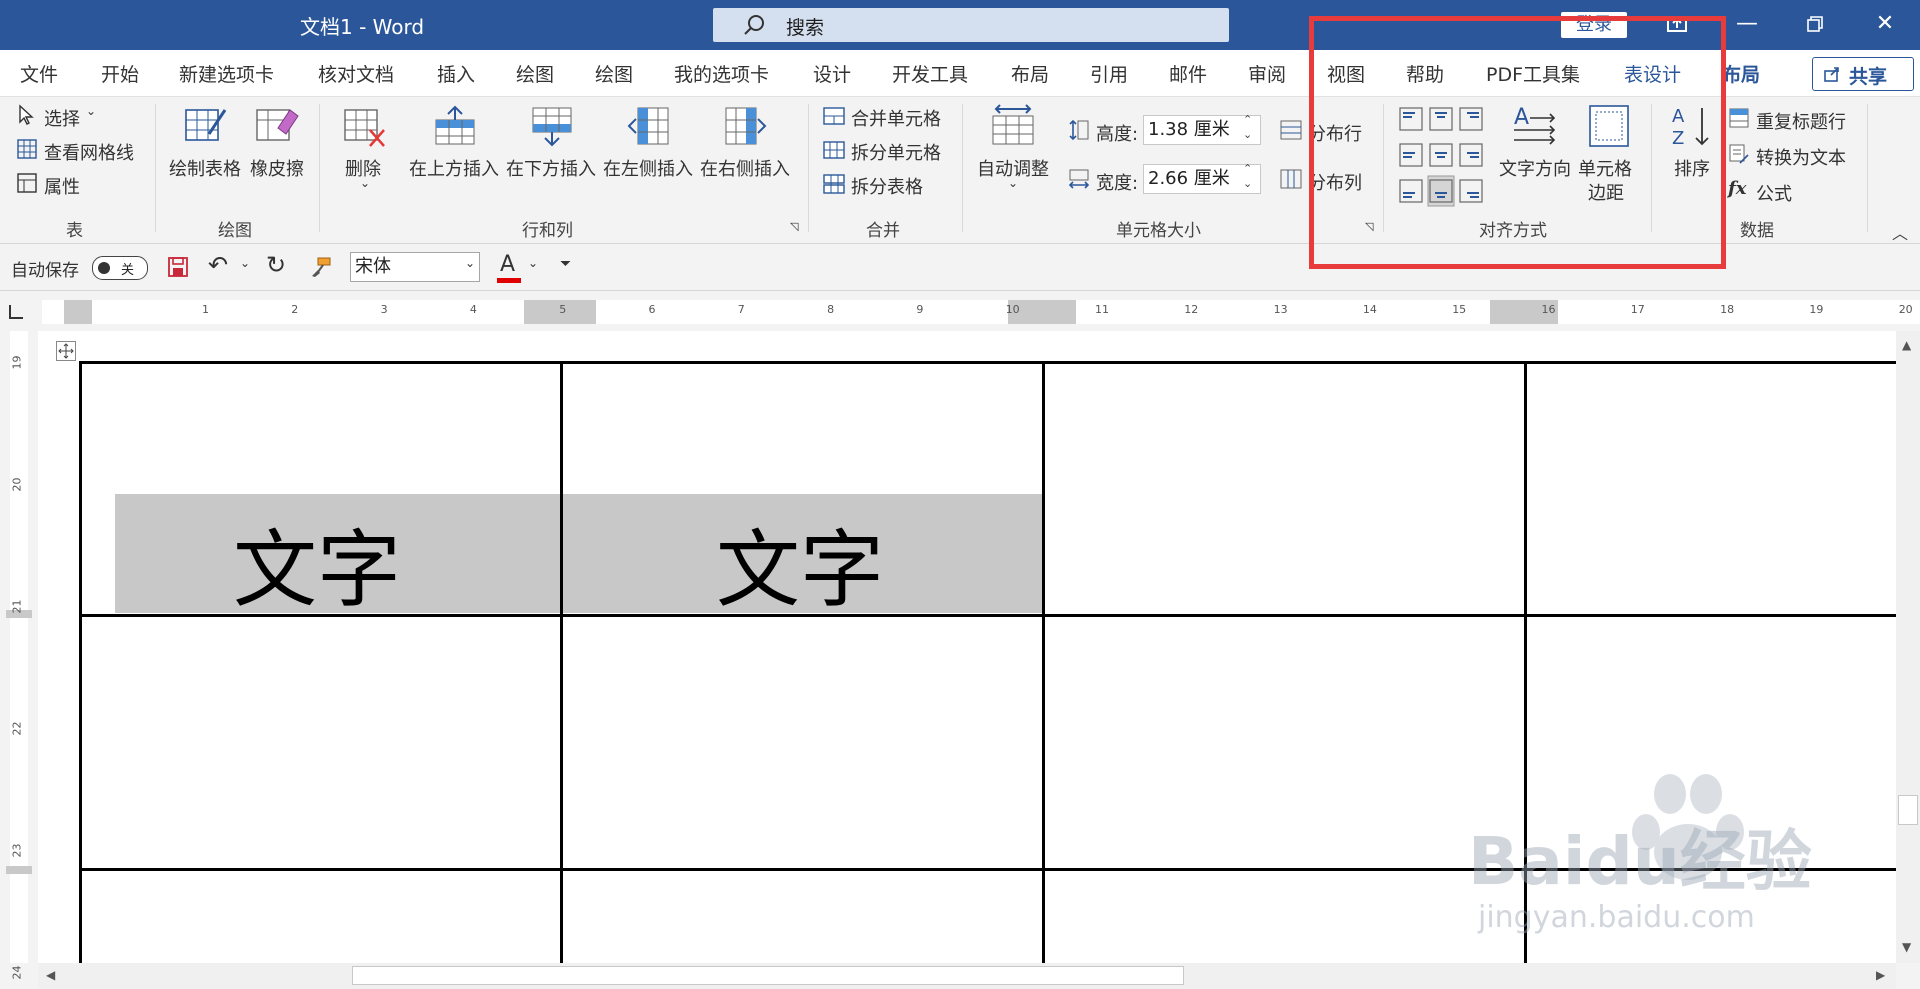 Image resolution: width=1920 pixels, height=989 pixels. Describe the element at coordinates (17, 850) in the screenshot. I see `vertical-ruler-number: 23` at that location.